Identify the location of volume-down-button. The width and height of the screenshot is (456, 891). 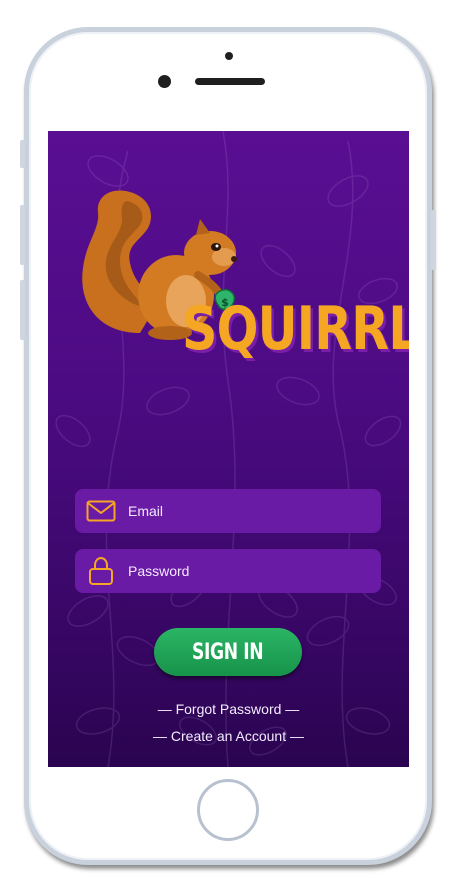
(22, 310).